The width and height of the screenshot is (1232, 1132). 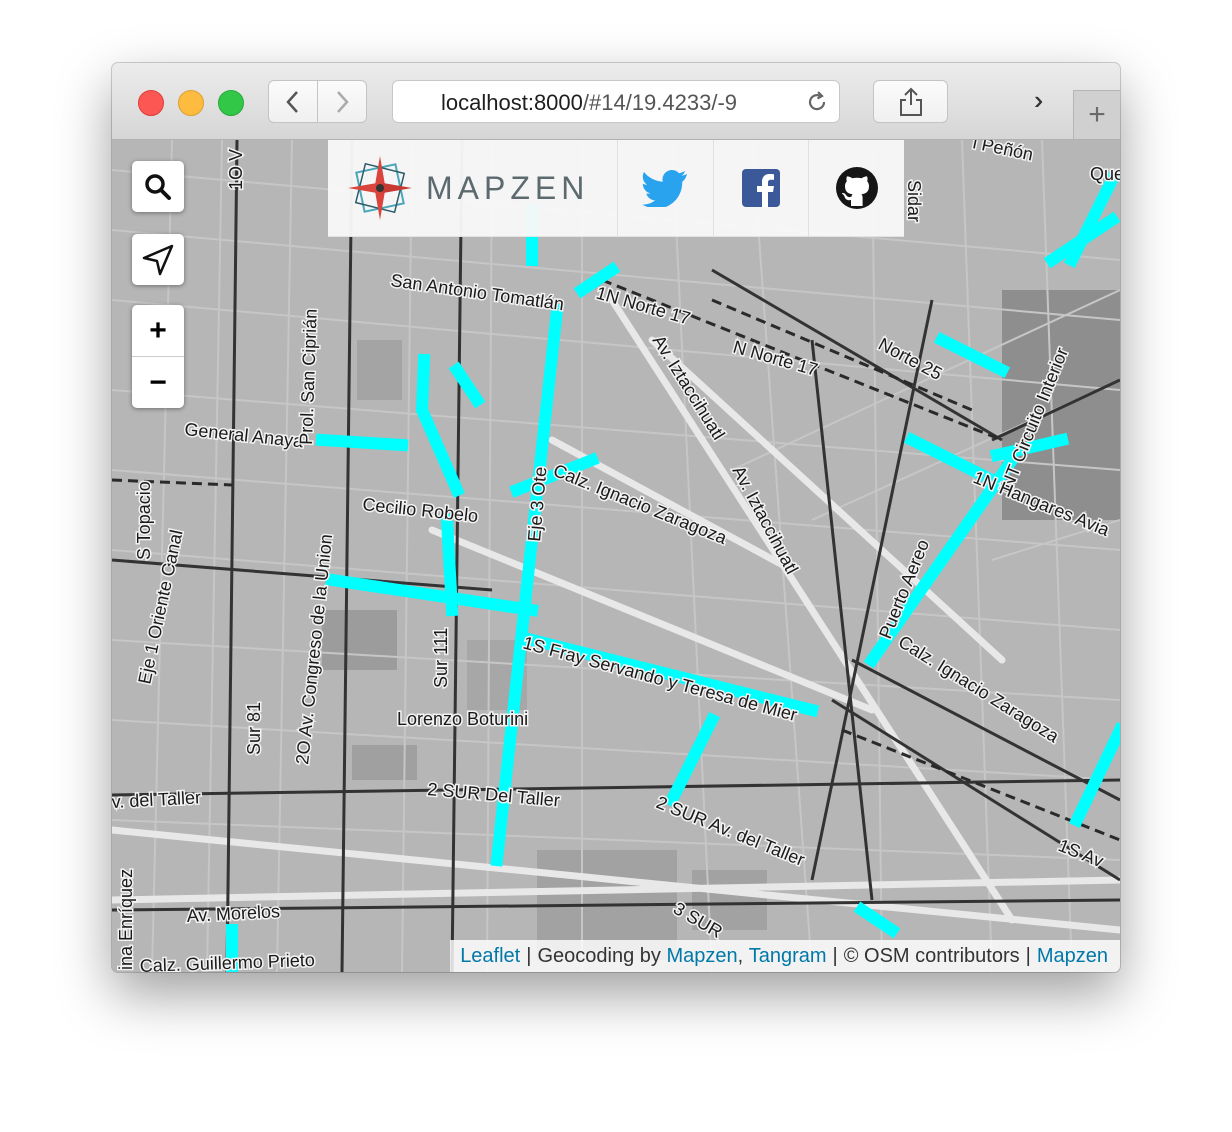 I want to click on facebook-link, so click(x=762, y=188).